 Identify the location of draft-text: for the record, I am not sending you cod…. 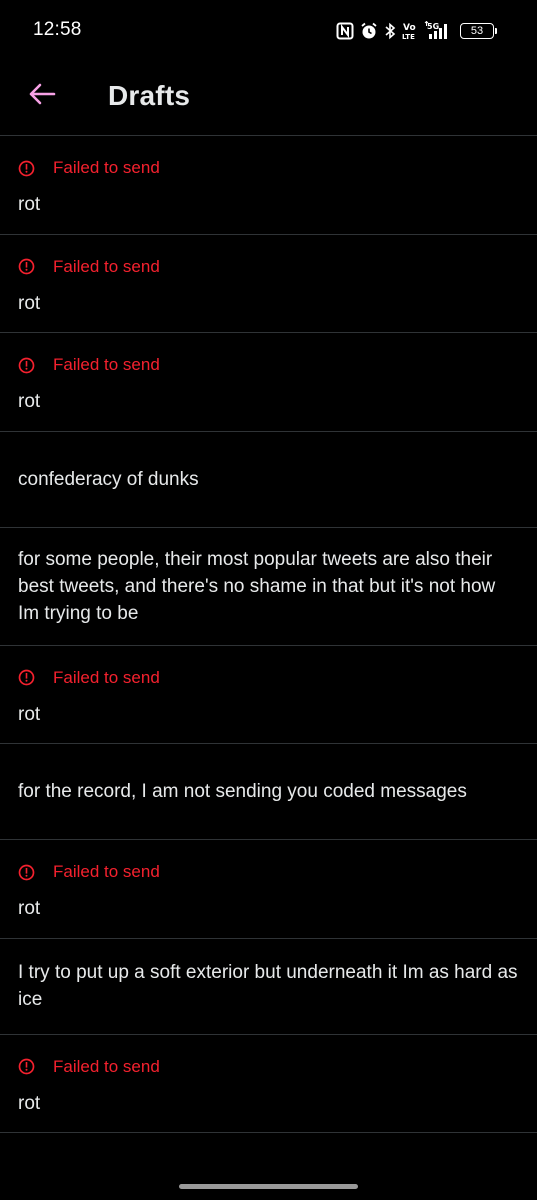
(242, 791).